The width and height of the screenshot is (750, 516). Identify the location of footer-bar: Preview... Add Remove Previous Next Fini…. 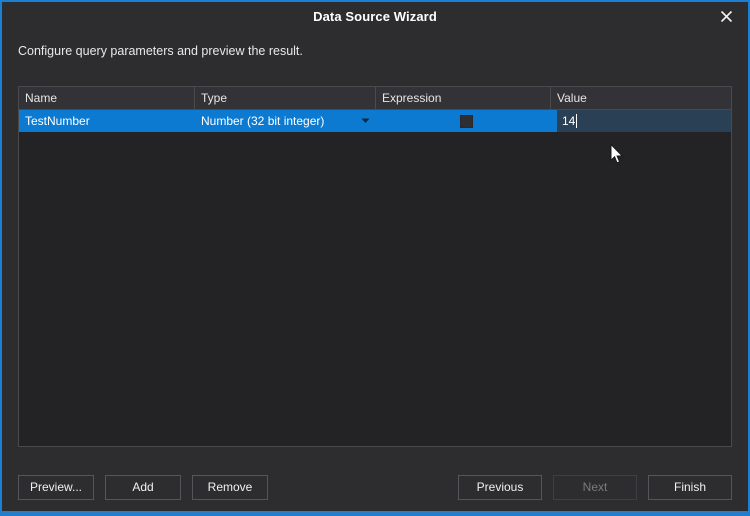
(375, 487).